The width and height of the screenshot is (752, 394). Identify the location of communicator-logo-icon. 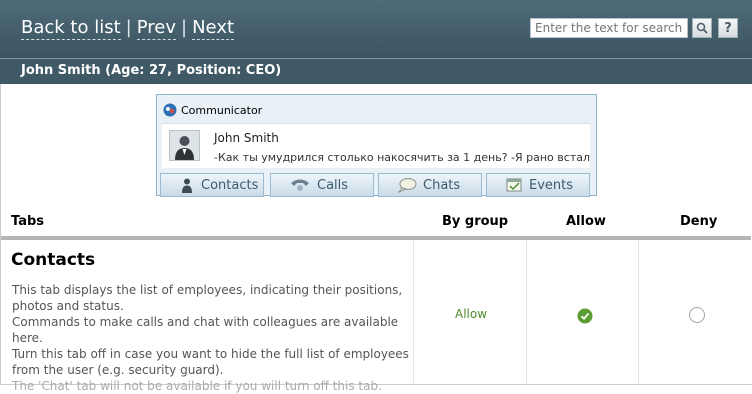
(170, 110).